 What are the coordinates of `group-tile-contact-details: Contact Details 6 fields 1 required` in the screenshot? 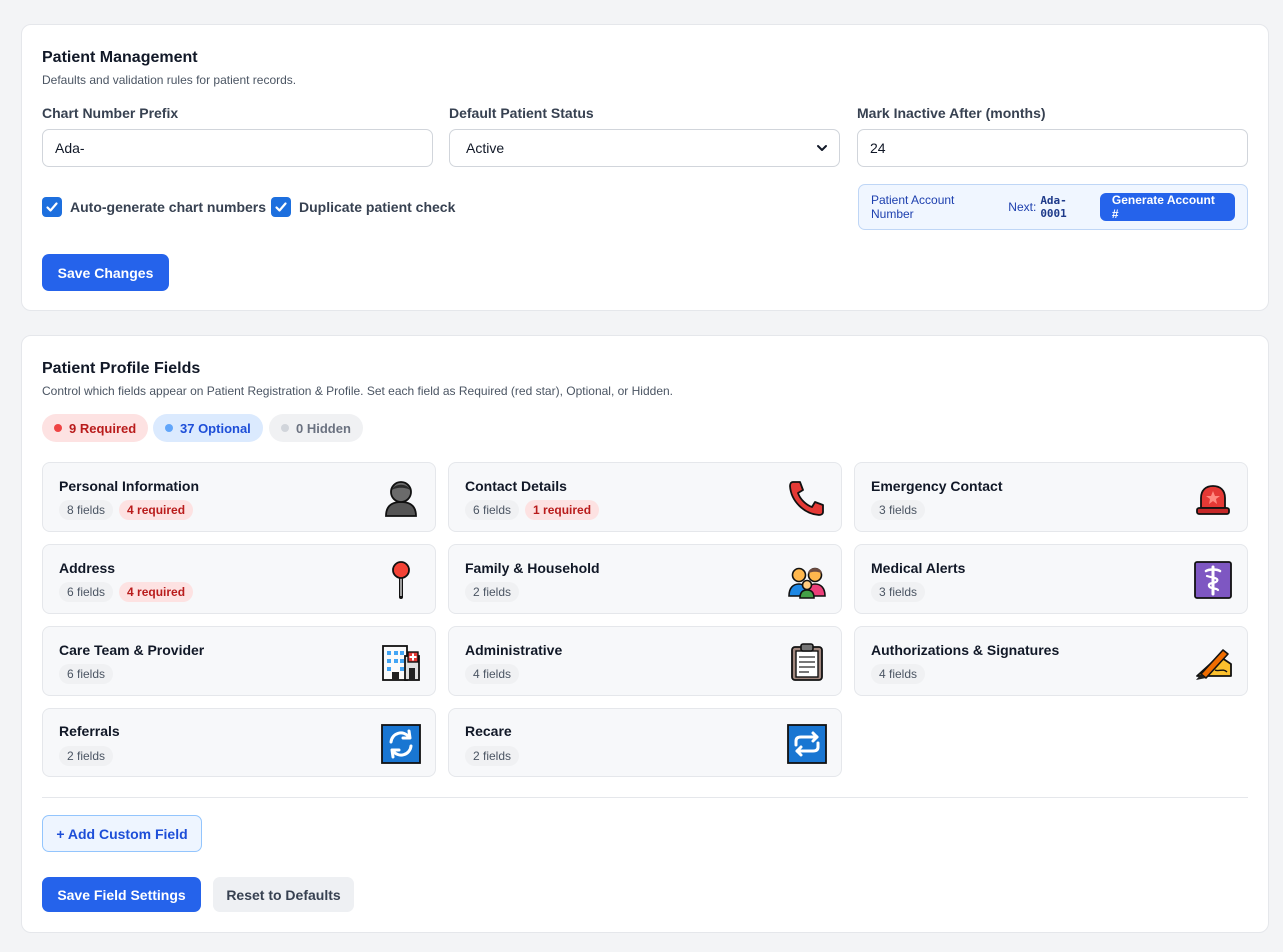 It's located at (645, 497).